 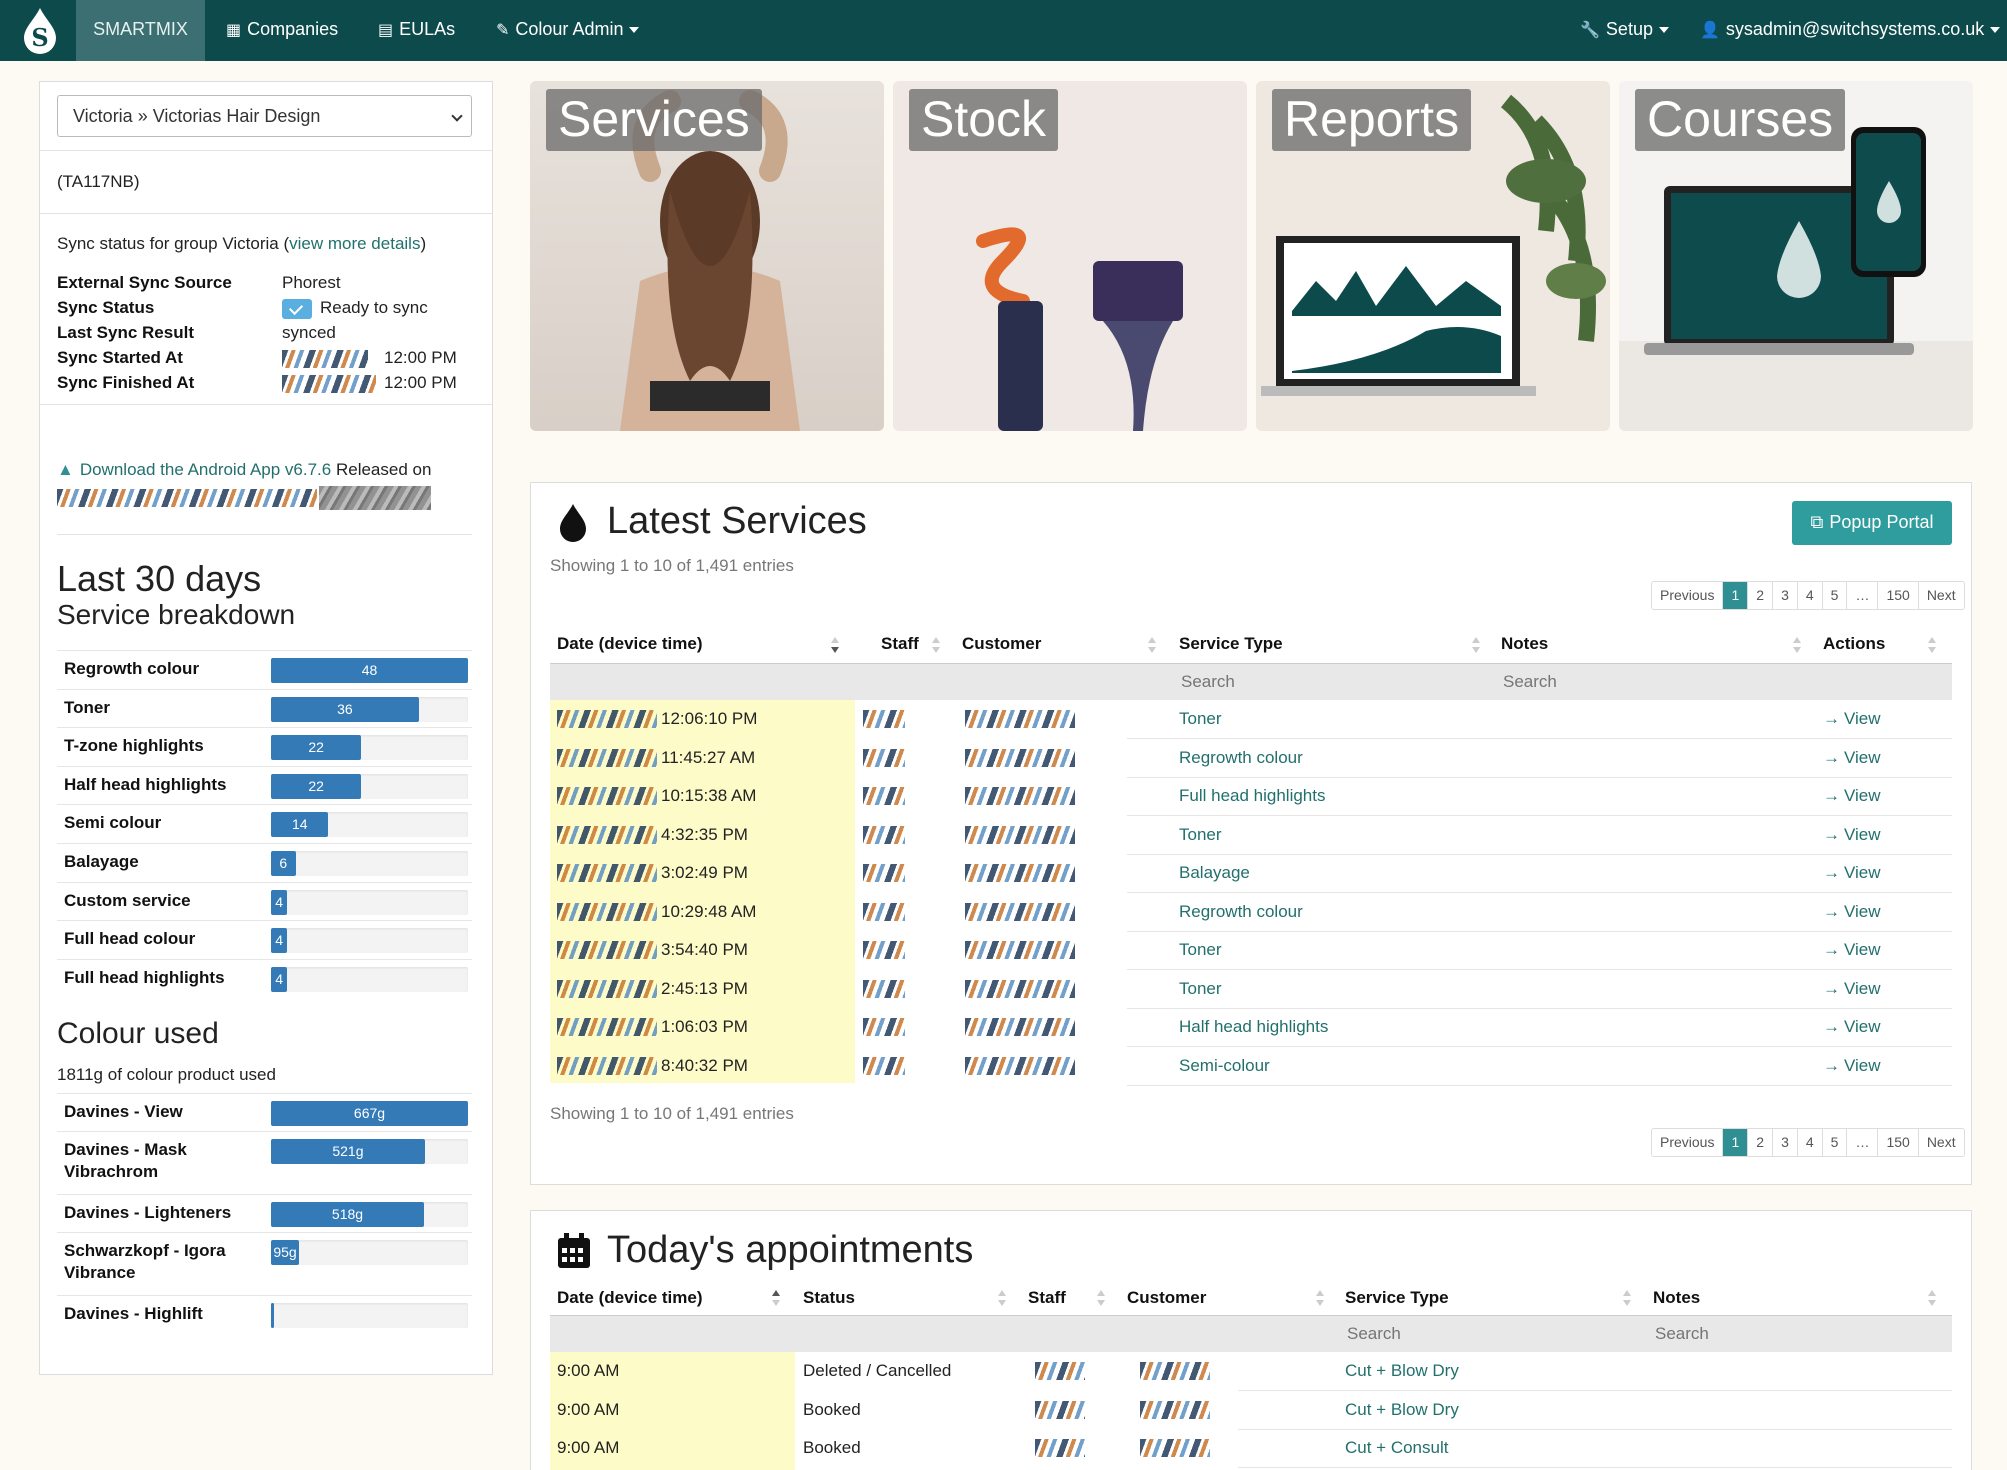 I want to click on company-select: Victoria » Victorias Hair Design, so click(x=264, y=116).